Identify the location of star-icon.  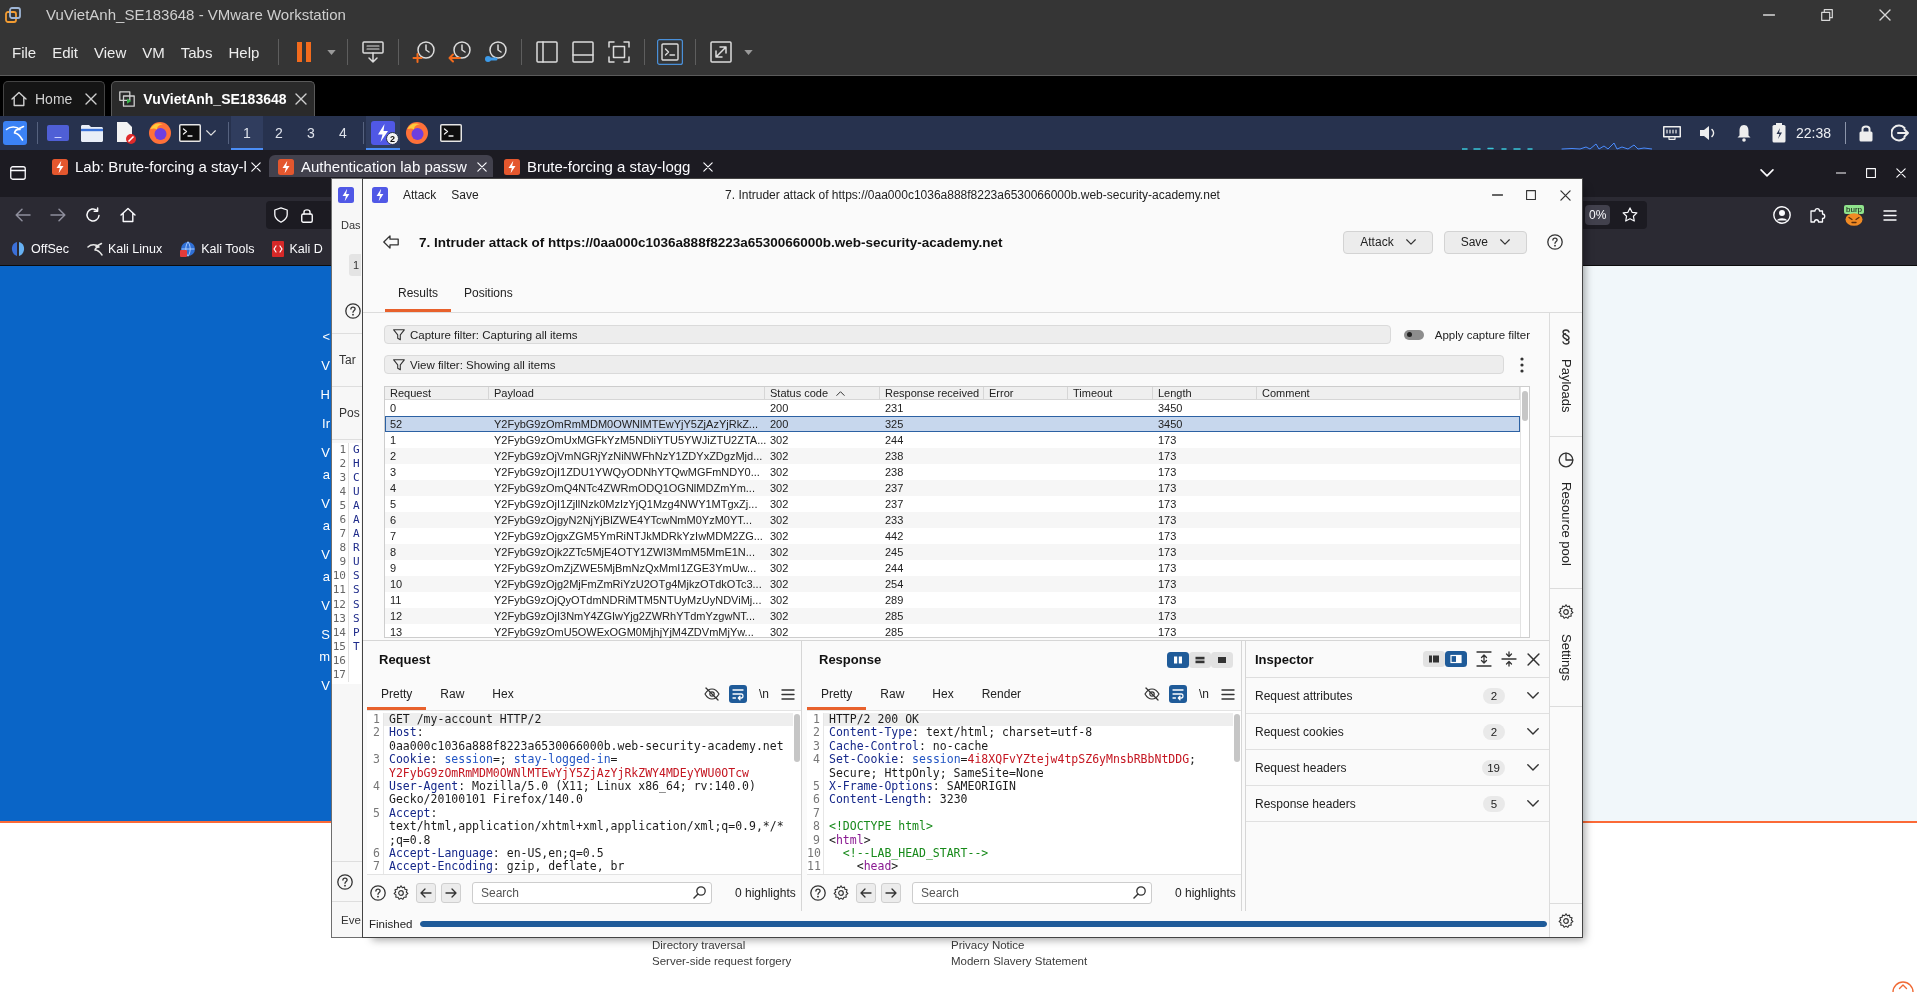
(1630, 215).